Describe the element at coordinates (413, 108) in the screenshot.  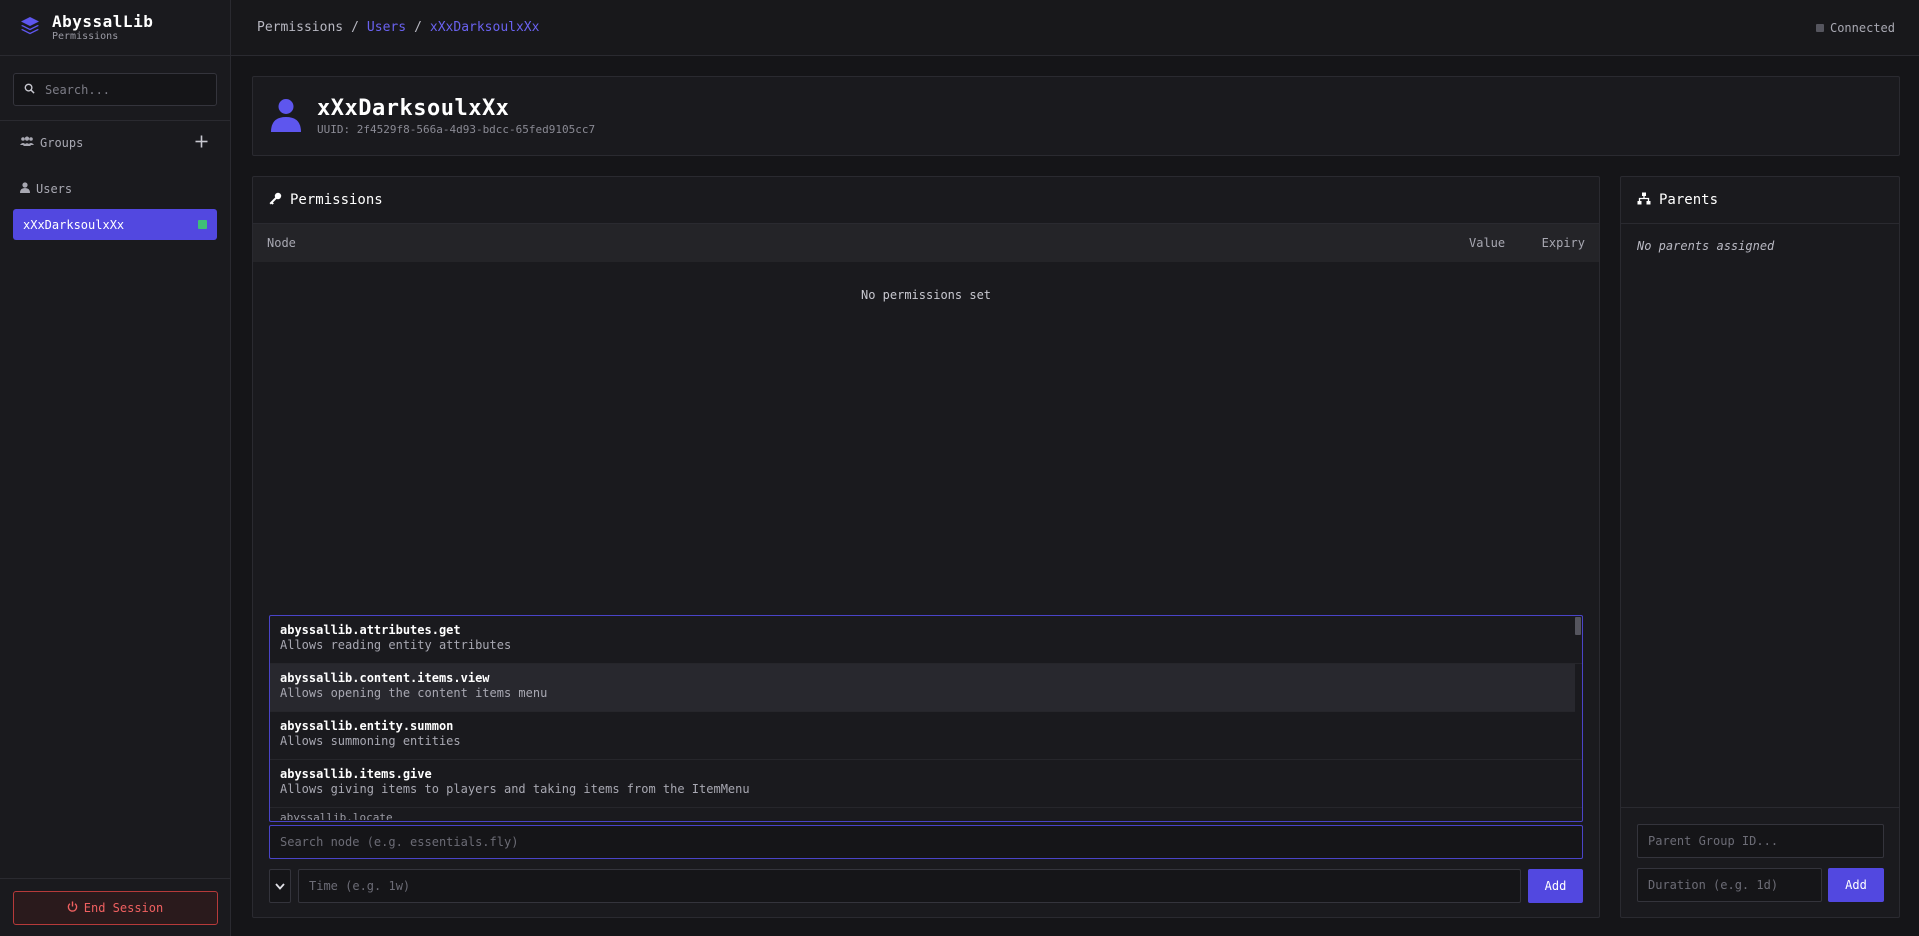
I see `user-name: xXxDarksoulxXx` at that location.